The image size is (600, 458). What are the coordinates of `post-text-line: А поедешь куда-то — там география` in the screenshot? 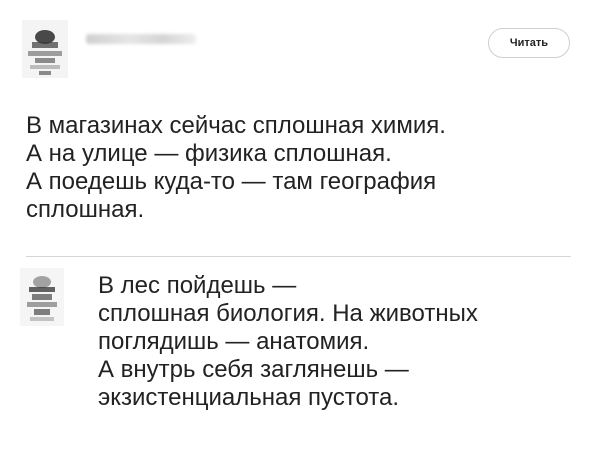 It's located at (231, 181).